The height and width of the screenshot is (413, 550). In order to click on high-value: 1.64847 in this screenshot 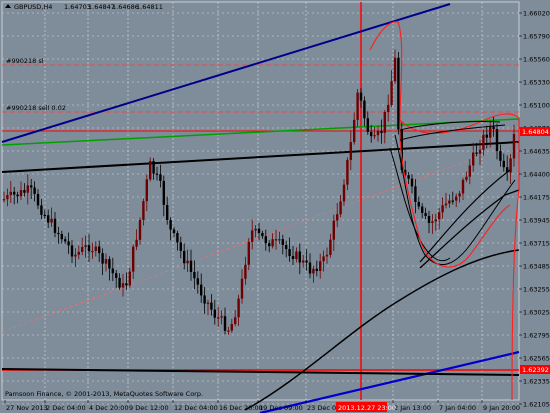, I will do `click(101, 7)`.